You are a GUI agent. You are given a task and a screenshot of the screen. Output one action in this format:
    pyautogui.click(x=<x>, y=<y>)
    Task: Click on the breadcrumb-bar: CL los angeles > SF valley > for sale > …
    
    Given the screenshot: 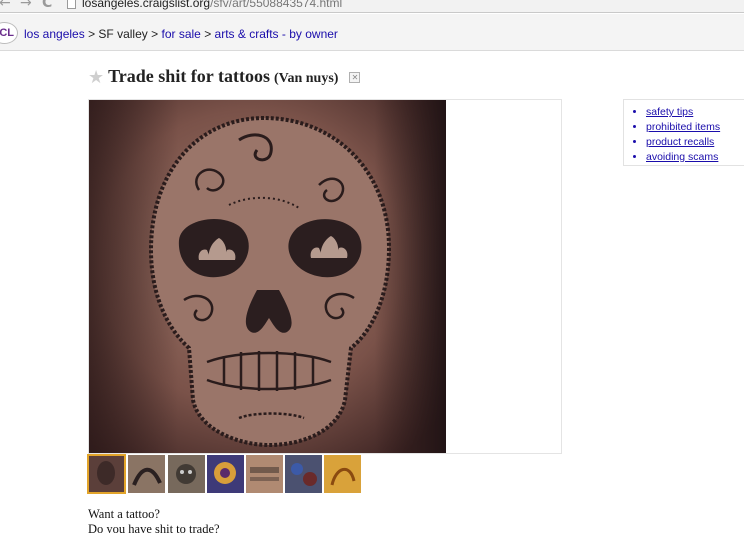 What is the action you would take?
    pyautogui.click(x=372, y=32)
    